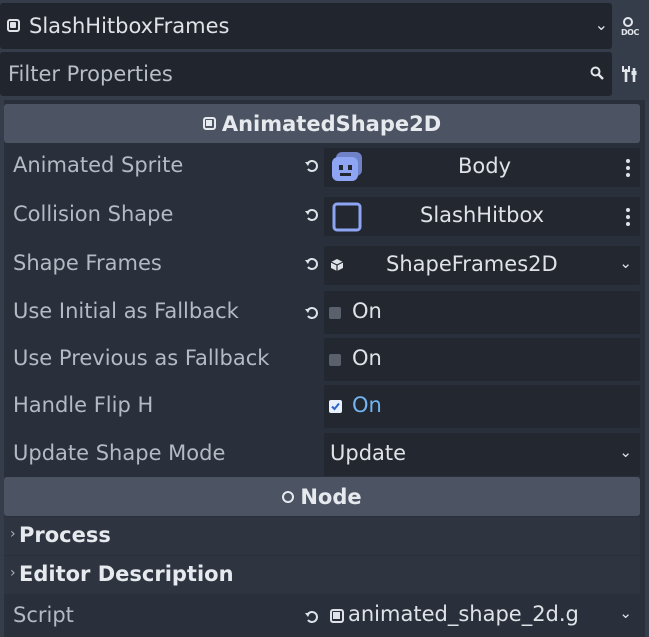 The height and width of the screenshot is (637, 649). I want to click on use-previous-fallback-label: Use Previous as Fallback, so click(141, 358).